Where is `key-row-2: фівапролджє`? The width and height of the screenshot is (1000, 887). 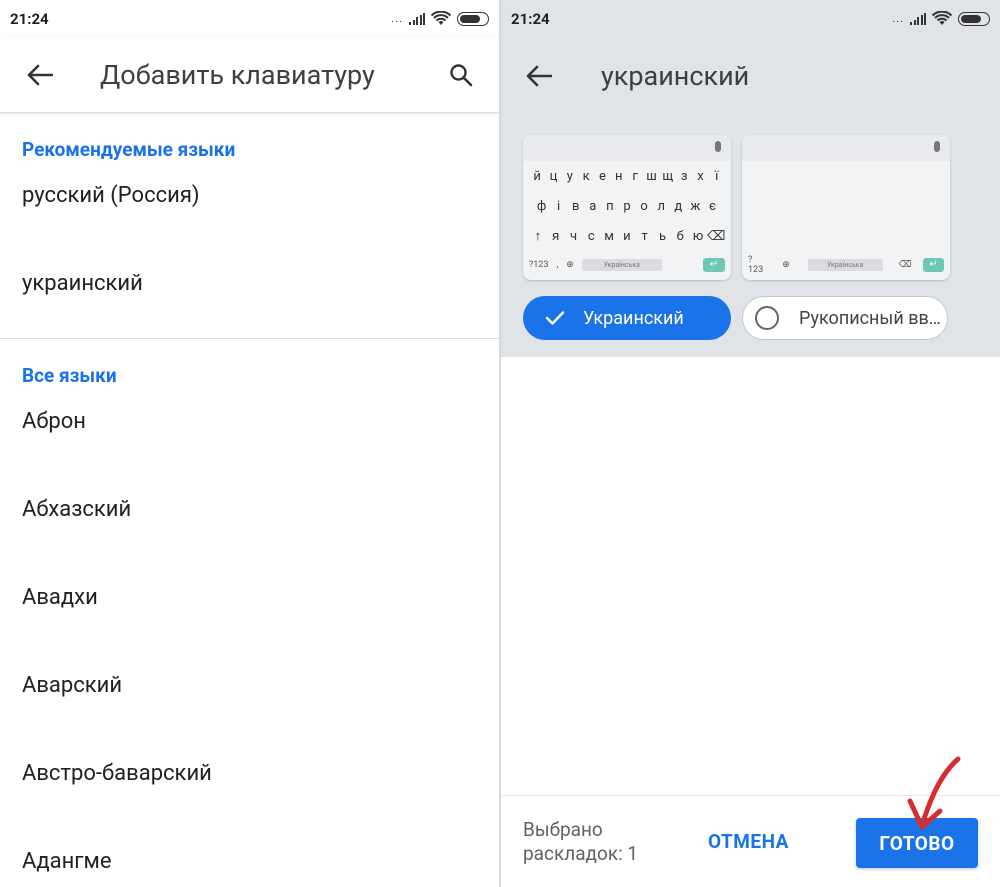 key-row-2: фівапролджє is located at coordinates (626, 206).